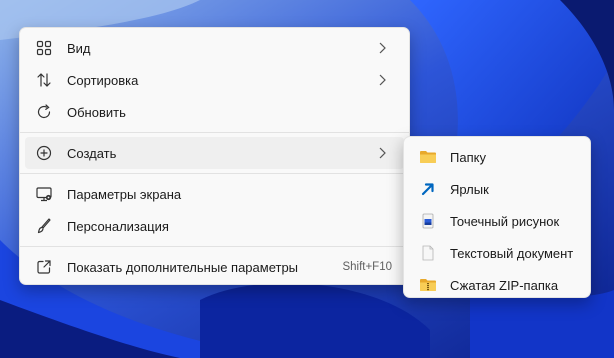 This screenshot has width=614, height=358. I want to click on submenu-item-label: Точечный рисунок, so click(505, 221).